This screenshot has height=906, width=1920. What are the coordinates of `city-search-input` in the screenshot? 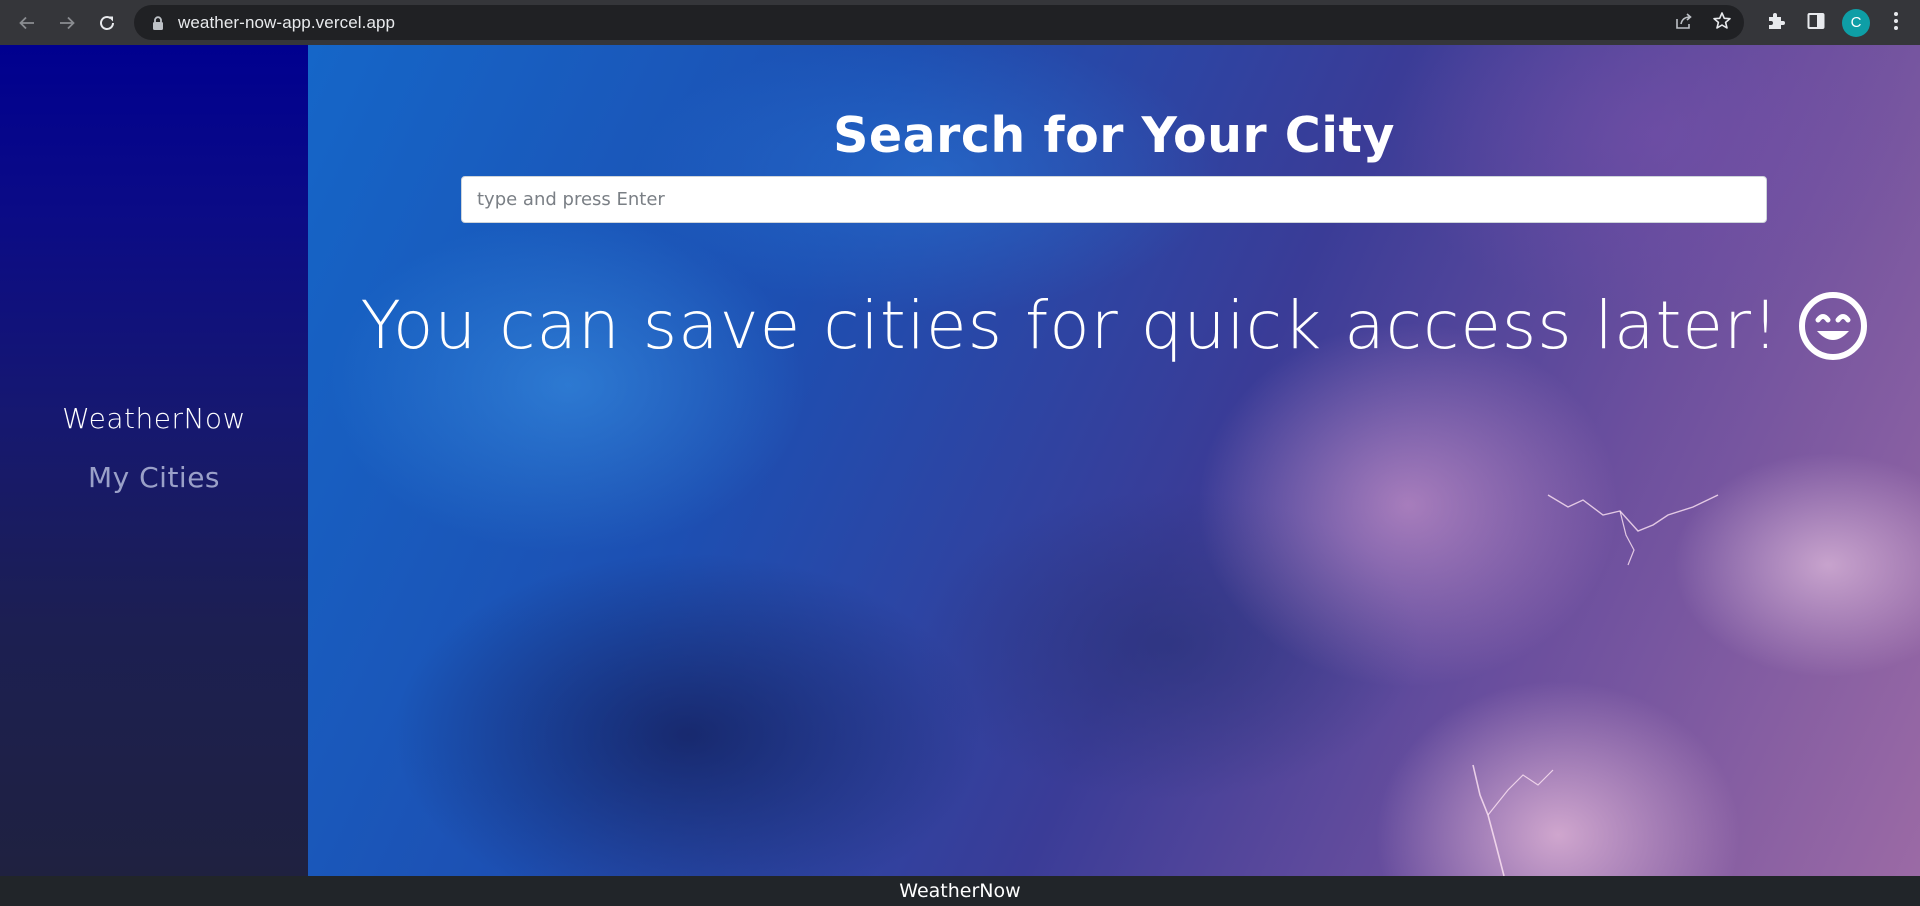 It's located at (1114, 199).